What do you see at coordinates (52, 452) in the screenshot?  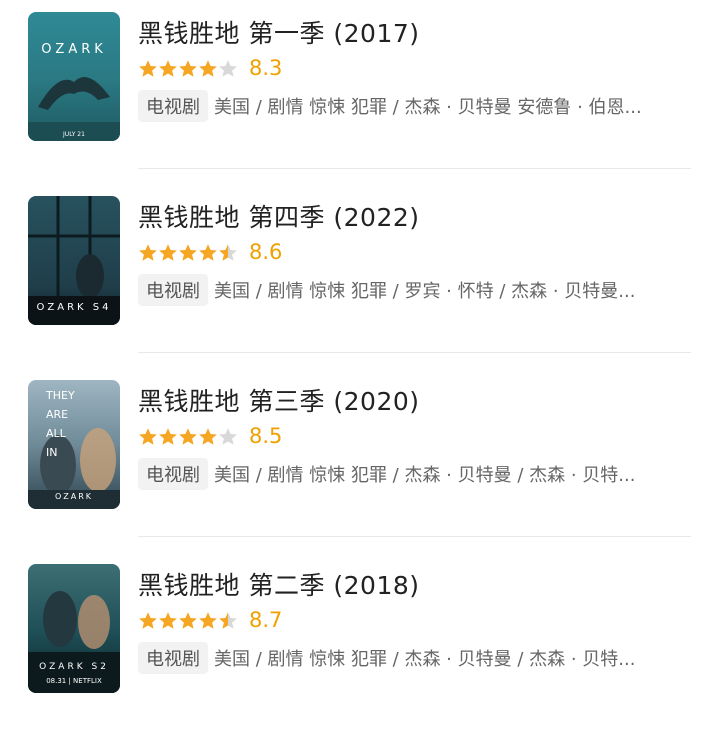 I see `poster-word: IN` at bounding box center [52, 452].